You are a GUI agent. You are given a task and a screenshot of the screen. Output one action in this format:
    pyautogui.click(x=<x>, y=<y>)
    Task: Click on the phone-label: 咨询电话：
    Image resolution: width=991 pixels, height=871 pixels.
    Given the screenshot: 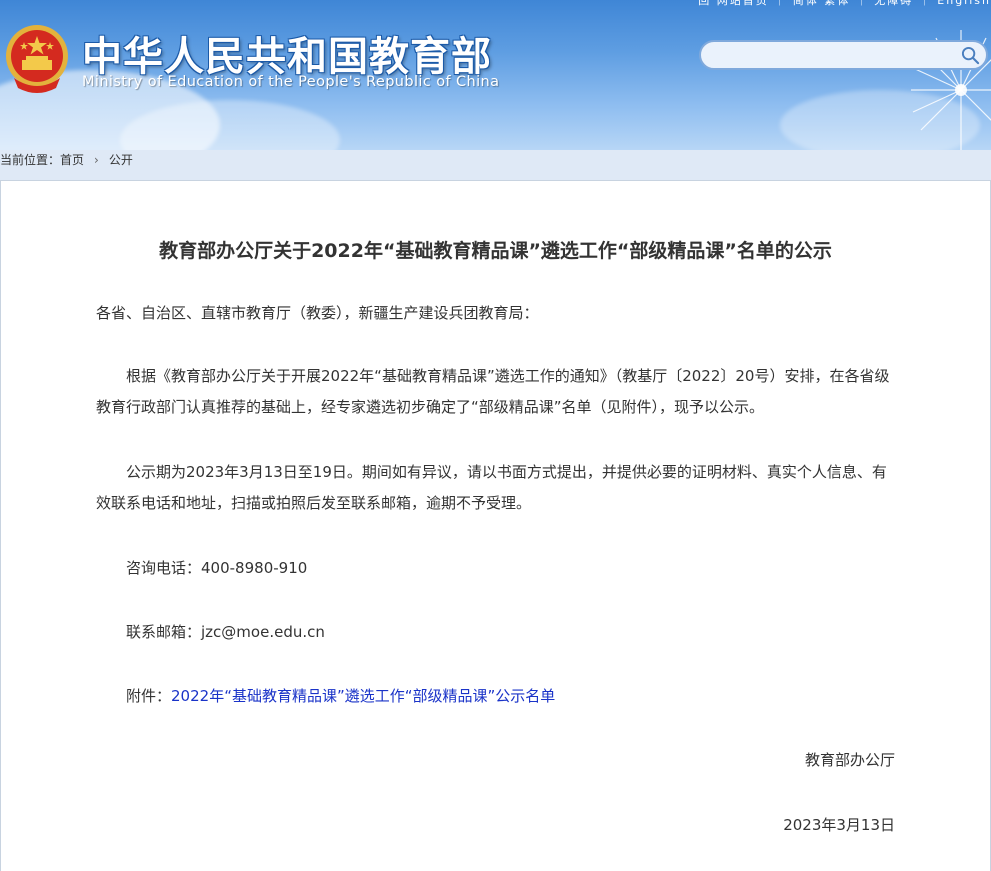 What is the action you would take?
    pyautogui.click(x=164, y=568)
    